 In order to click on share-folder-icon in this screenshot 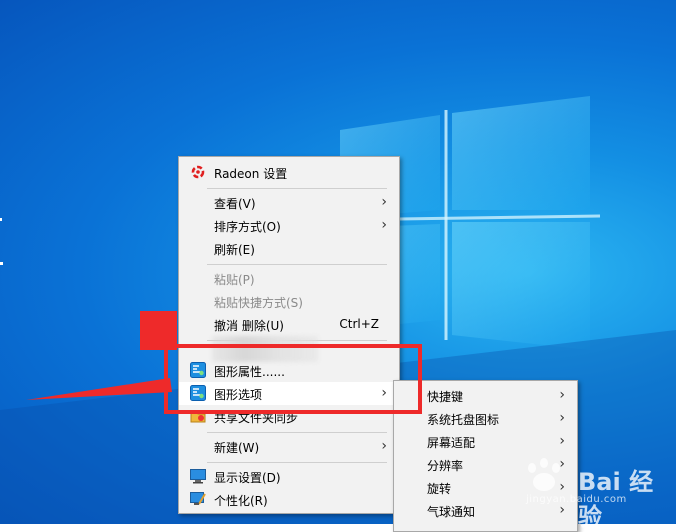, I will do `click(198, 416)`.